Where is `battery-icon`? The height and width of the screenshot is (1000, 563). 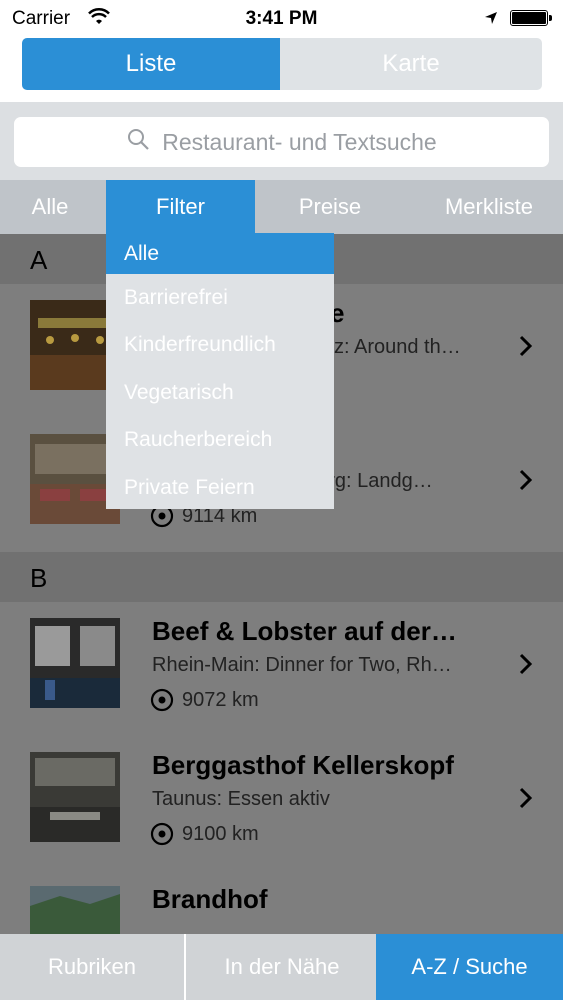 battery-icon is located at coordinates (531, 18).